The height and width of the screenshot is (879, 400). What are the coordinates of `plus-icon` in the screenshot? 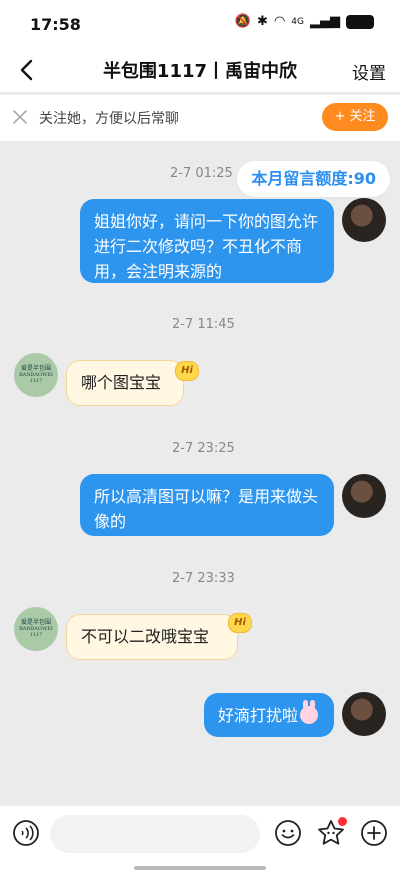 It's located at (374, 833).